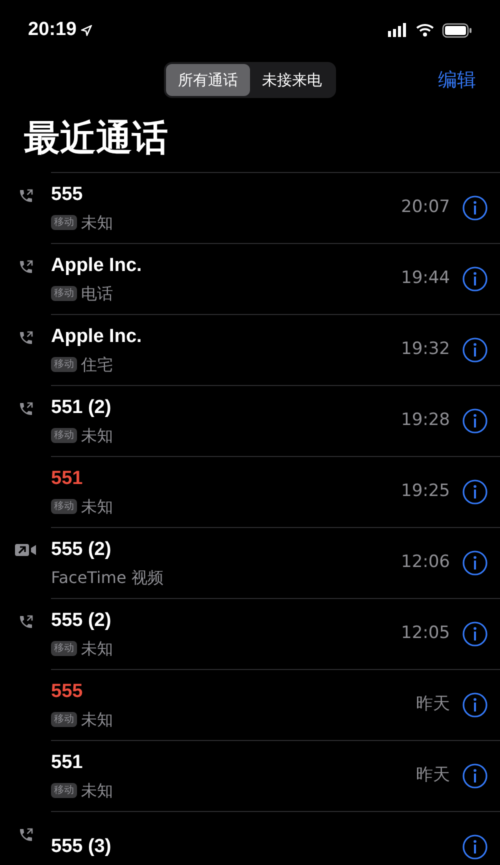 The width and height of the screenshot is (500, 865). What do you see at coordinates (457, 30) in the screenshot?
I see `battery-icon` at bounding box center [457, 30].